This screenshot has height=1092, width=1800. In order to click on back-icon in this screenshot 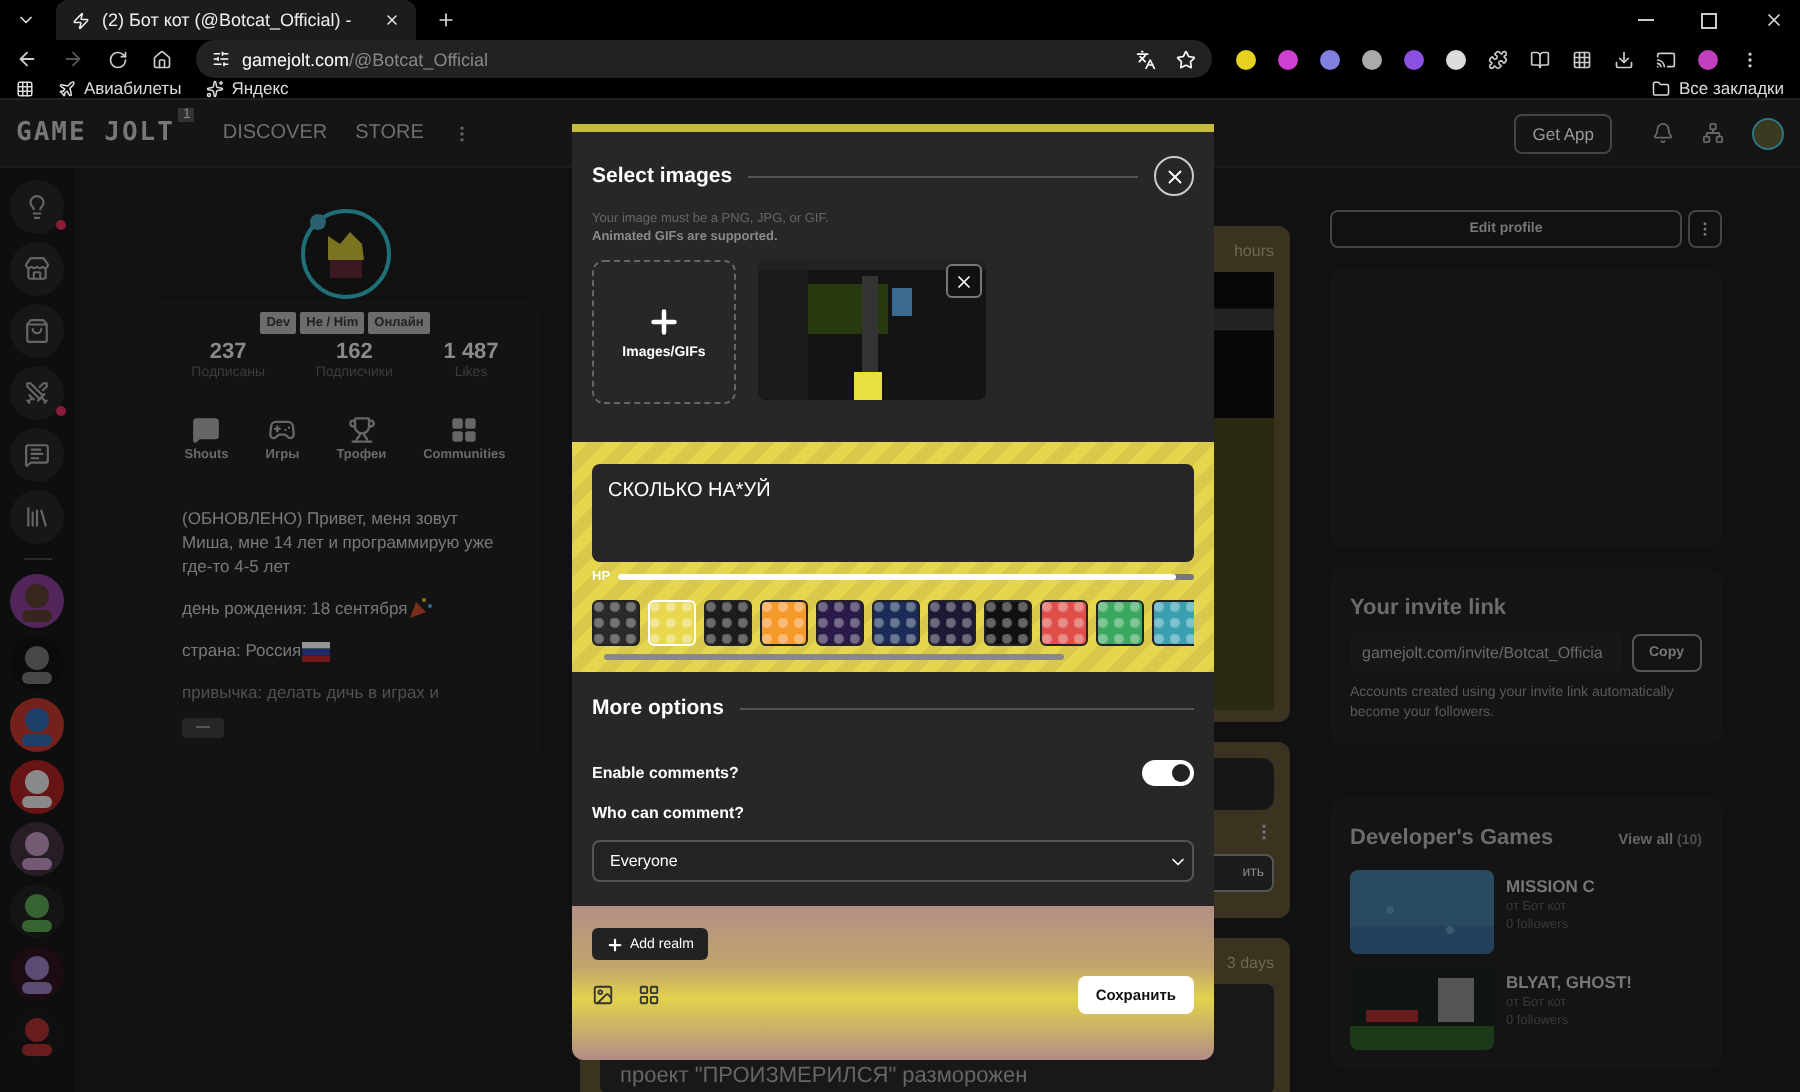, I will do `click(27, 59)`.